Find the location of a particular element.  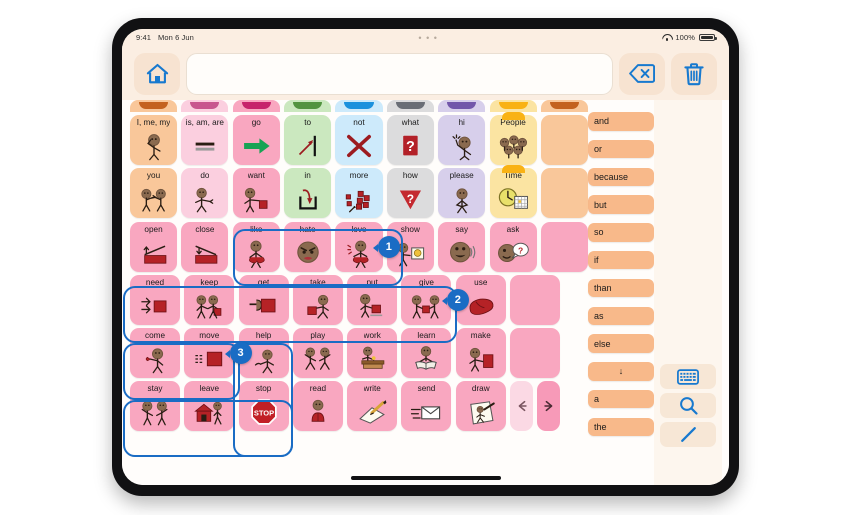

symbol-label: you is located at coordinates (153, 176).